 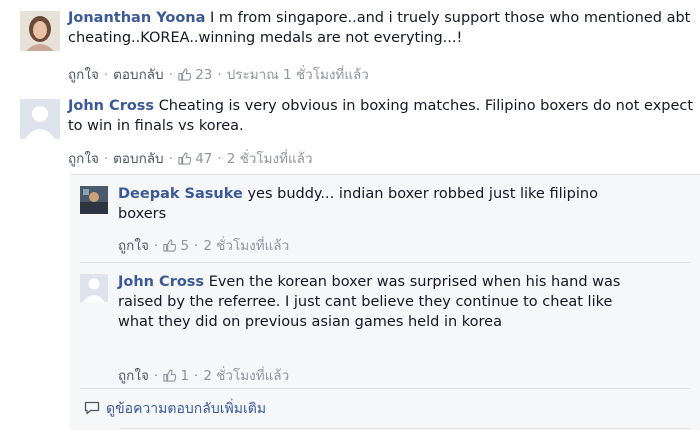 I want to click on view-more-replies-link: ดูข้อความตอบกลับเพิ่มเติม, so click(x=175, y=409).